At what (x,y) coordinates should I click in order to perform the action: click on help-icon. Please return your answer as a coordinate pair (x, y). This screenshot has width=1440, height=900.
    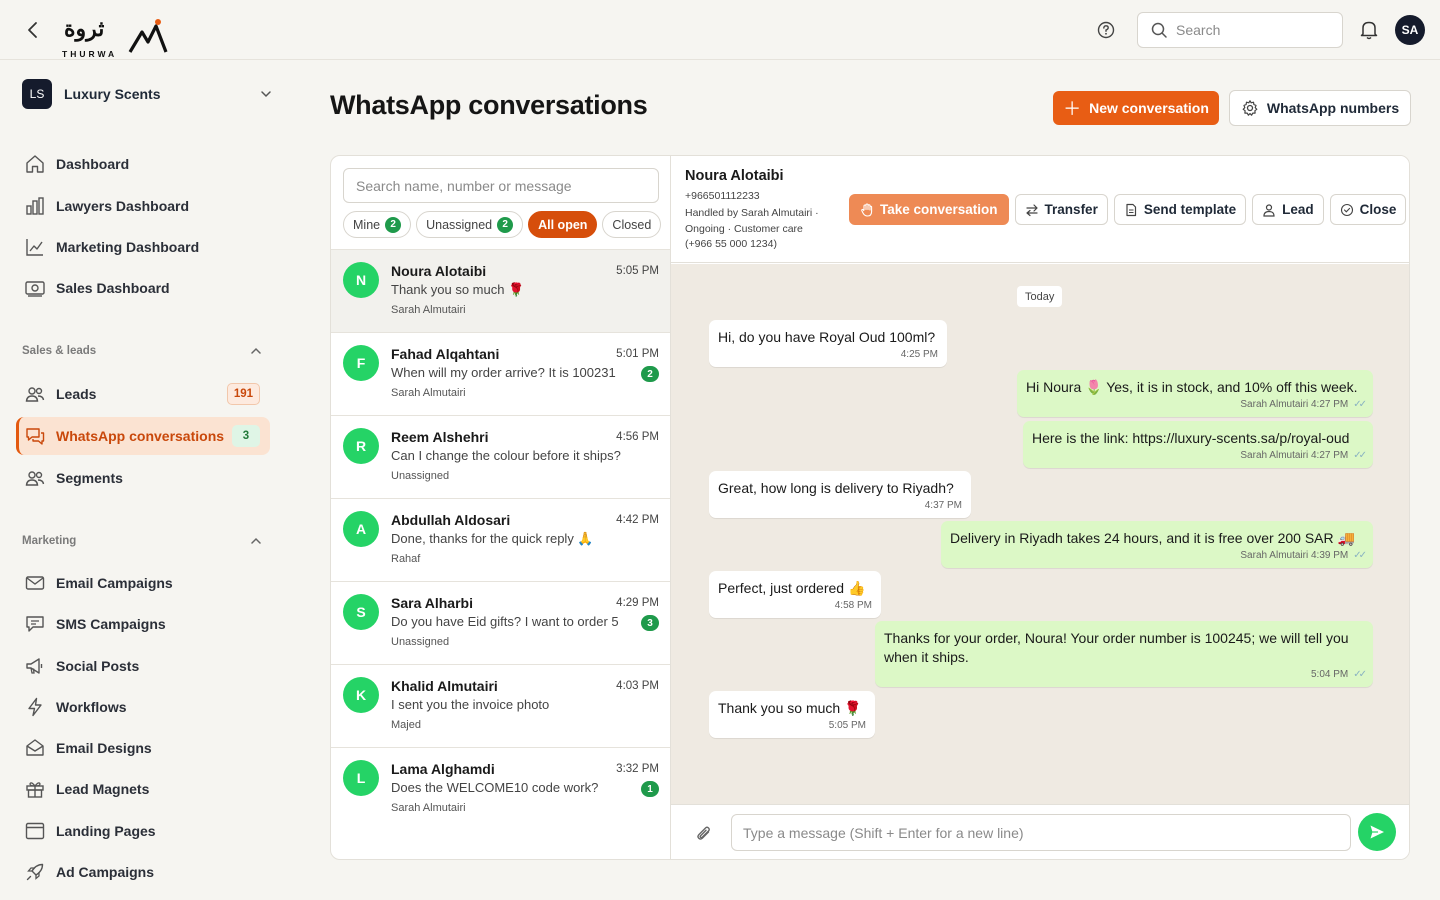
    Looking at the image, I should click on (1106, 30).